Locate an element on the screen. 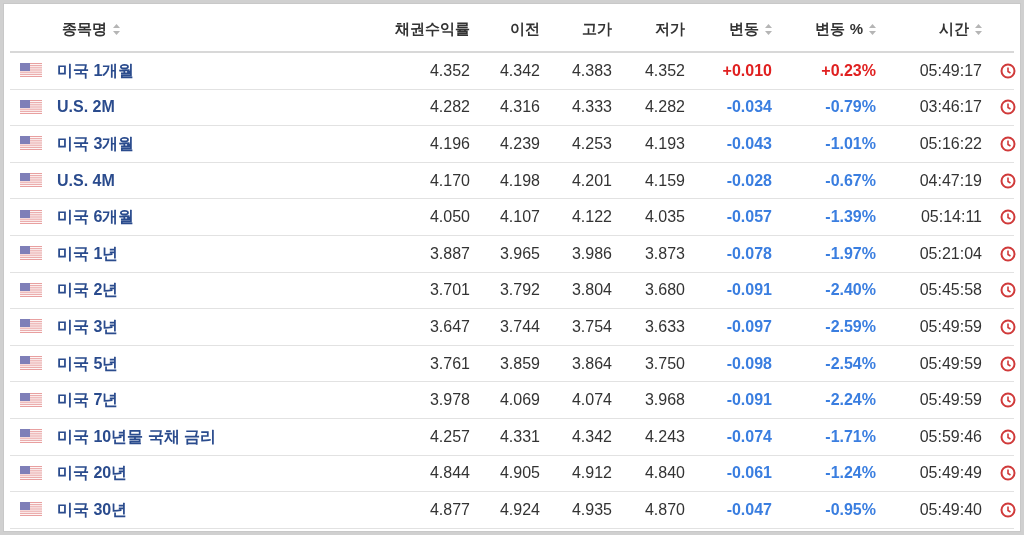 Image resolution: width=1024 pixels, height=535 pixels. change-value: -0.098 is located at coordinates (749, 363).